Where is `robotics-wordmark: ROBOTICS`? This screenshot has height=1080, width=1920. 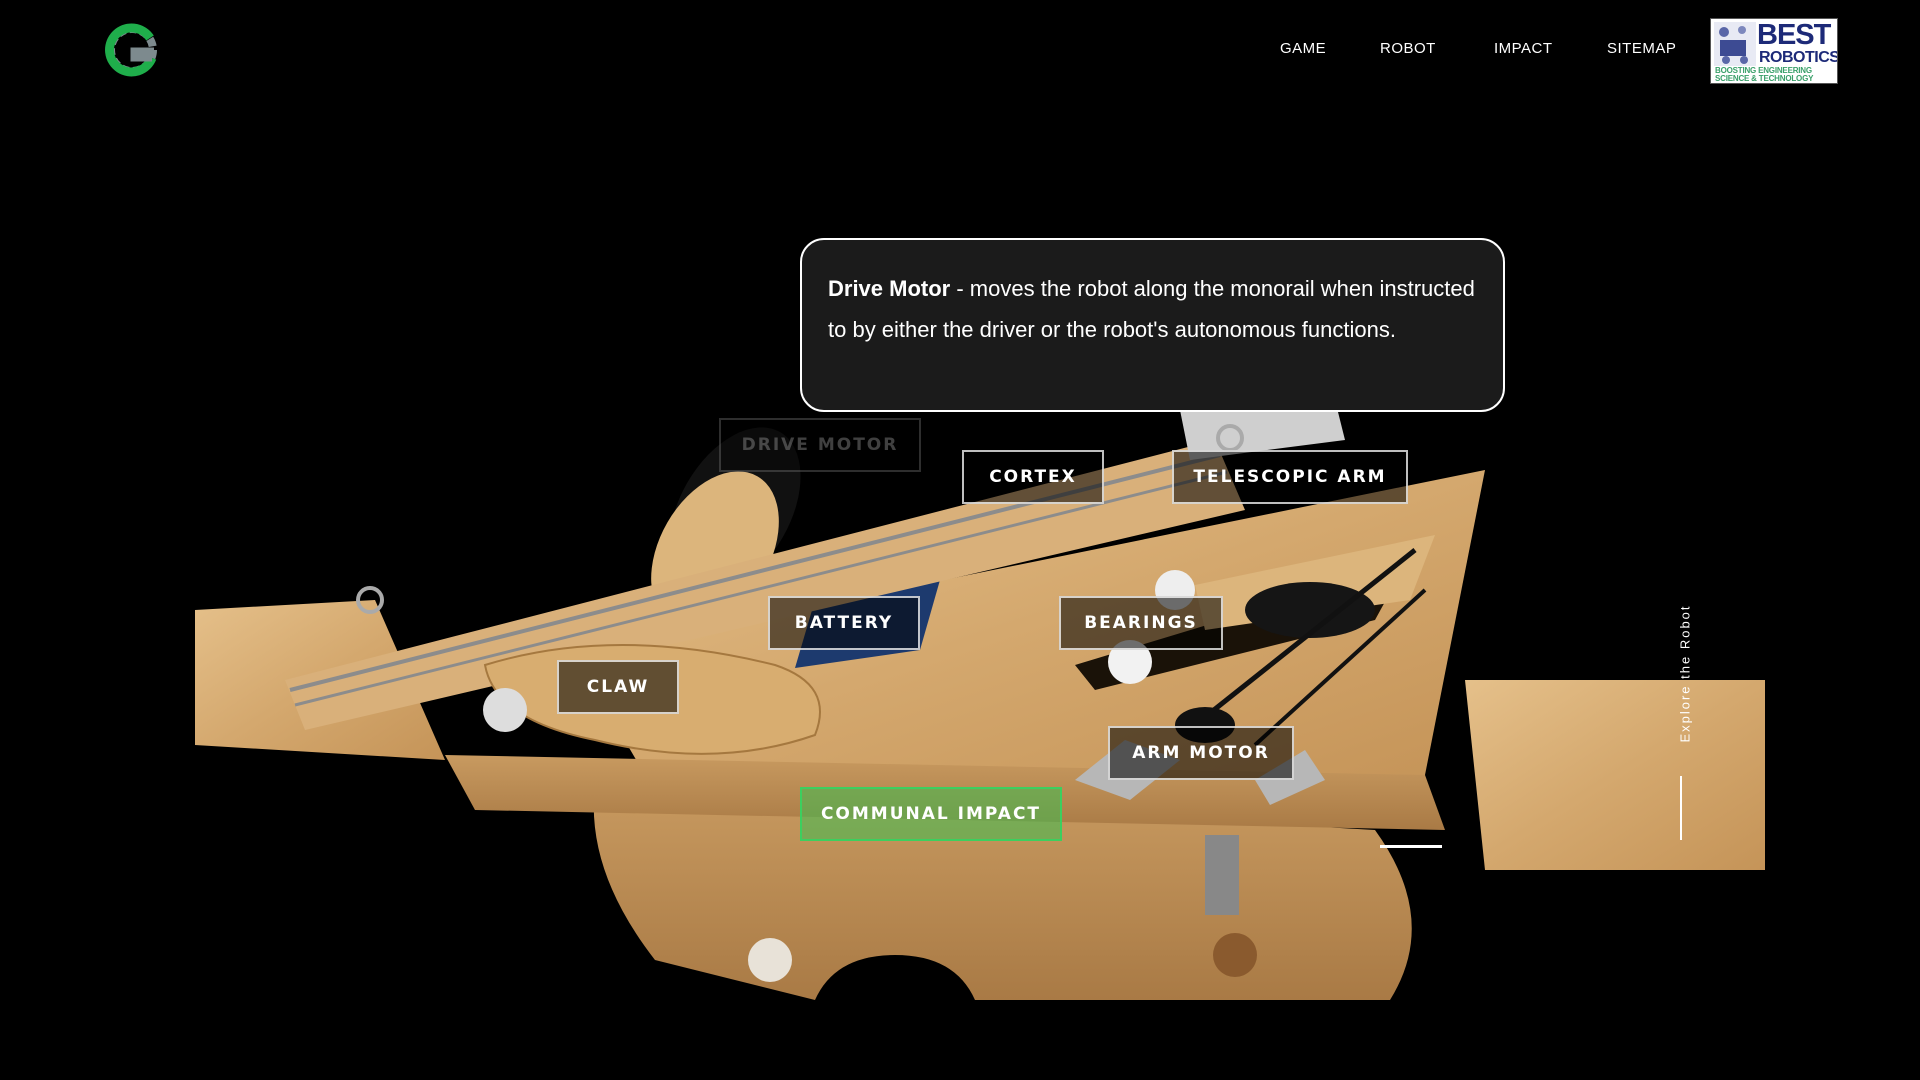
robotics-wordmark: ROBOTICS is located at coordinates (1798, 57).